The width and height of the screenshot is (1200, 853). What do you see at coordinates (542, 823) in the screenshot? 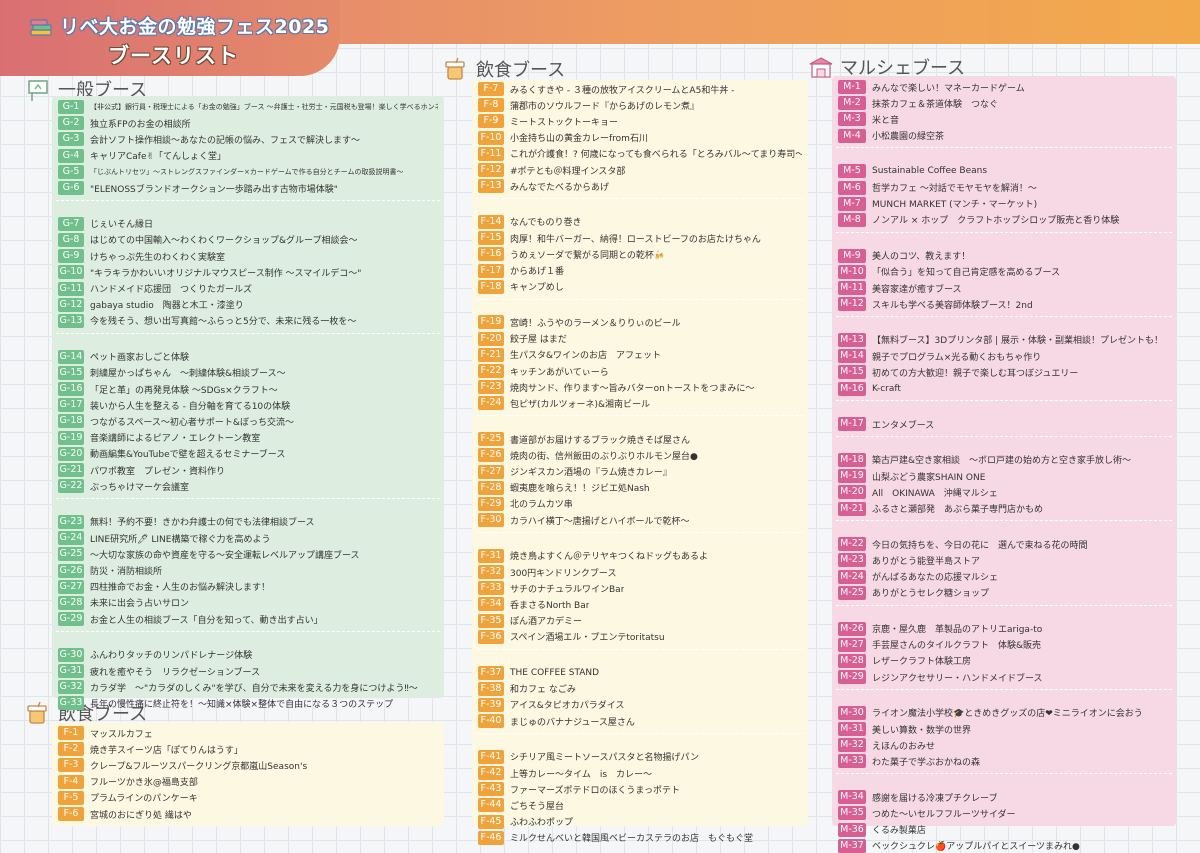
I see `booth-name: ふわふわポップ` at bounding box center [542, 823].